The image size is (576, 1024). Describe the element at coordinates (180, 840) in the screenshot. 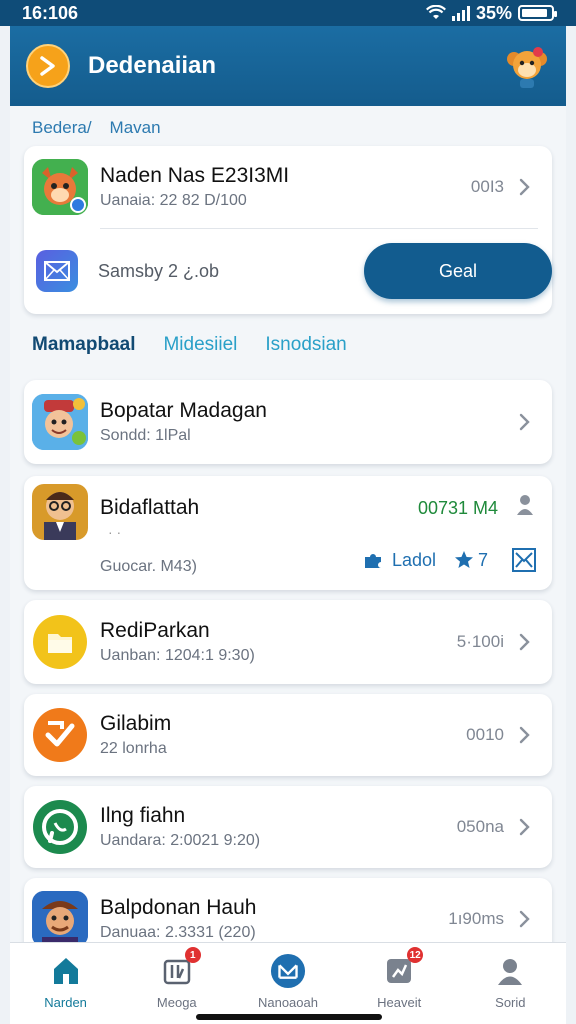

I see `list-item-subtitle: Uandara: 2:0021 9:20)` at that location.